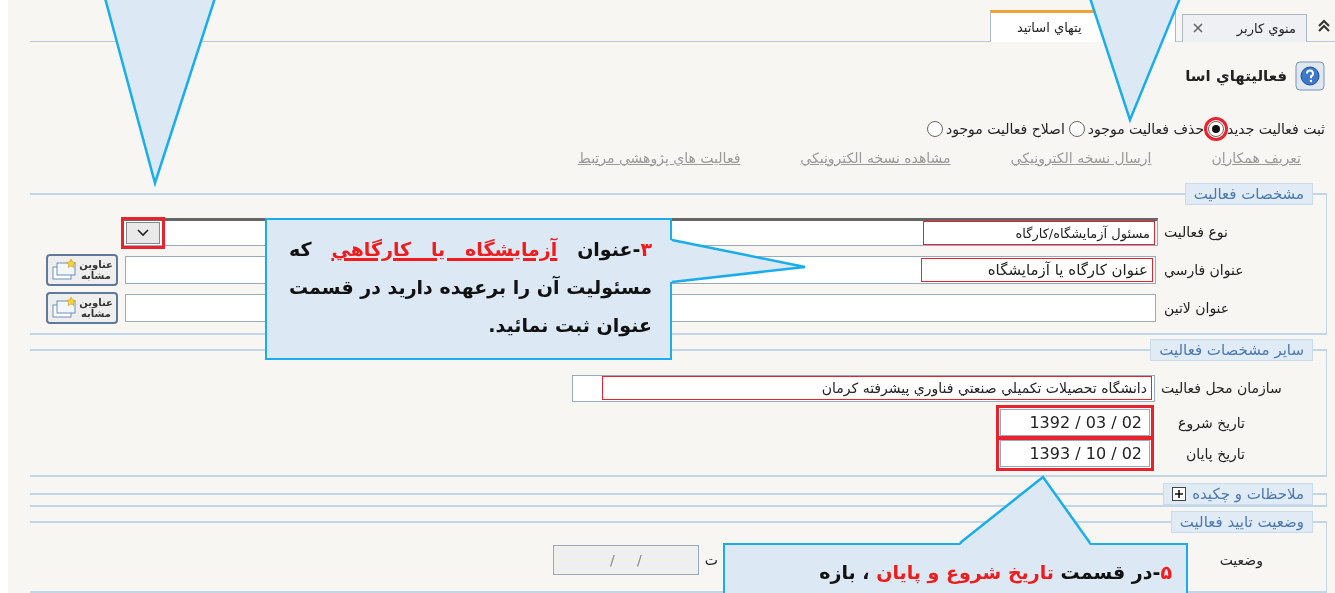 Image resolution: width=1335 pixels, height=593 pixels. Describe the element at coordinates (1211, 422) in the screenshot. I see `field-label: تاريخ شروع` at that location.